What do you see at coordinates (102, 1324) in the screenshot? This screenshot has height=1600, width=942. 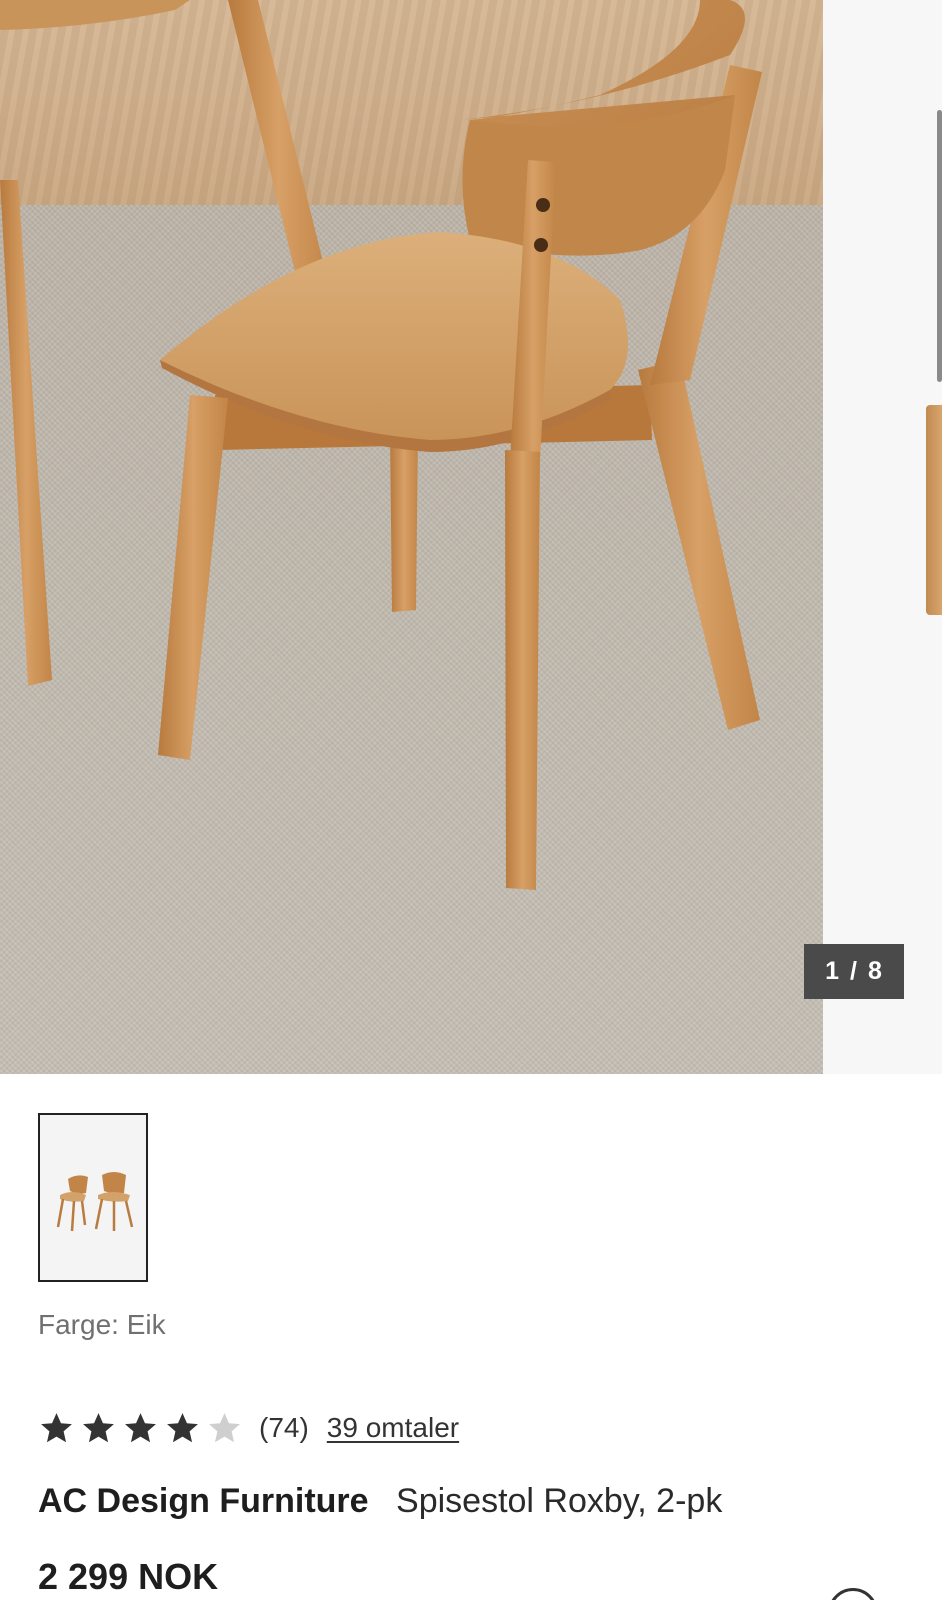 I see `color-label: Farge: Eik` at bounding box center [102, 1324].